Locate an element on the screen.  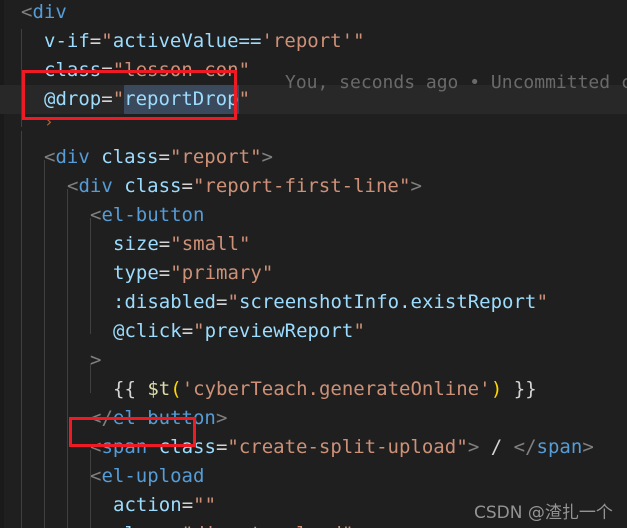
code-token: create-split-upload is located at coordinates (347, 447).